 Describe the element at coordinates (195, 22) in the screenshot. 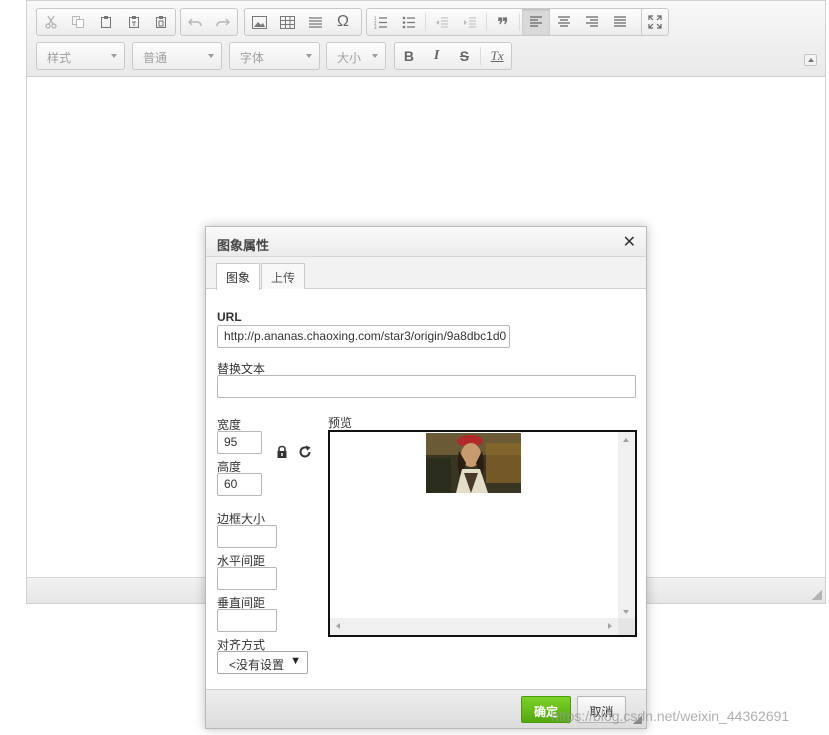

I see `undo-icon` at that location.